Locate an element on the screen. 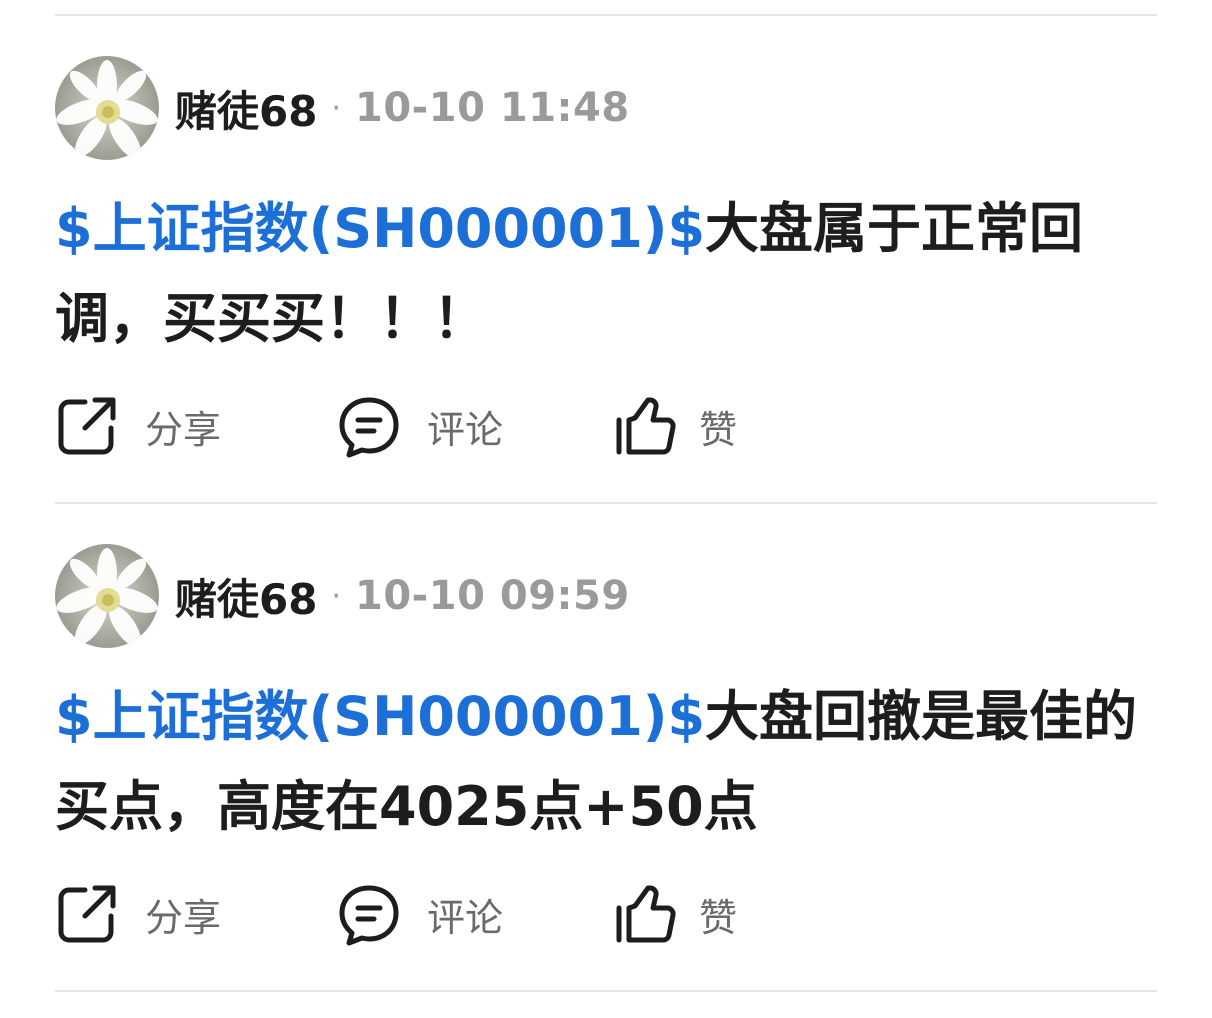 This screenshot has width=1212, height=1018. post-header: 赌徒68 · 10-10 11:48 is located at coordinates (342, 108).